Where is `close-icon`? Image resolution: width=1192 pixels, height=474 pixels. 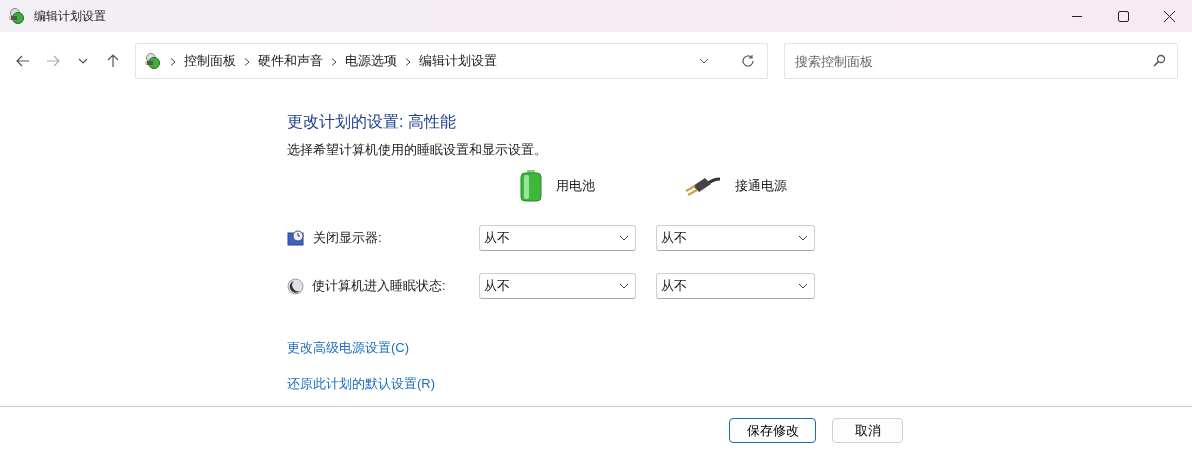 close-icon is located at coordinates (1169, 16).